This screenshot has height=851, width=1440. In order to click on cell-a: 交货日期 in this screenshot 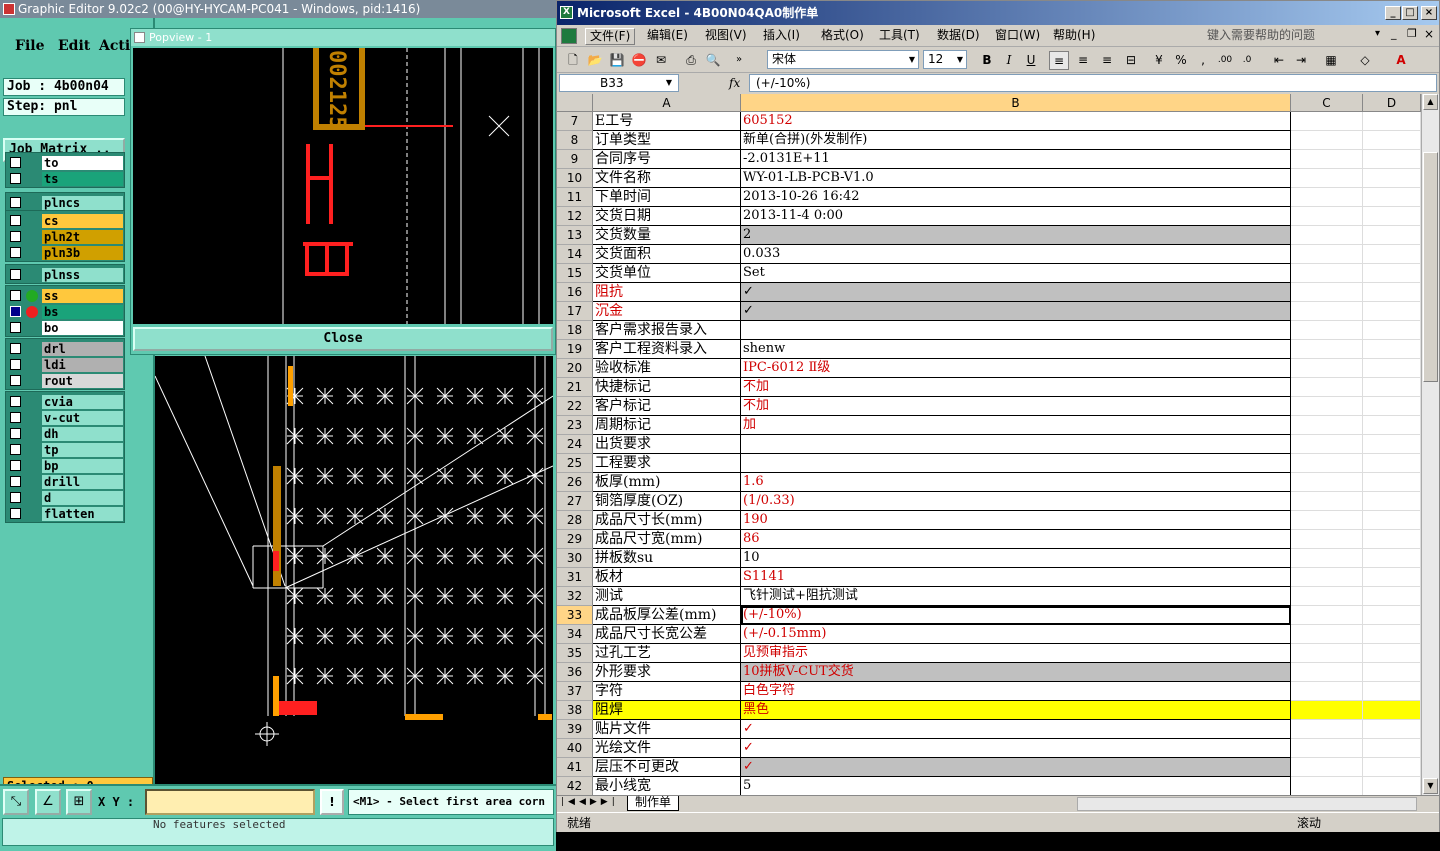, I will do `click(667, 216)`.